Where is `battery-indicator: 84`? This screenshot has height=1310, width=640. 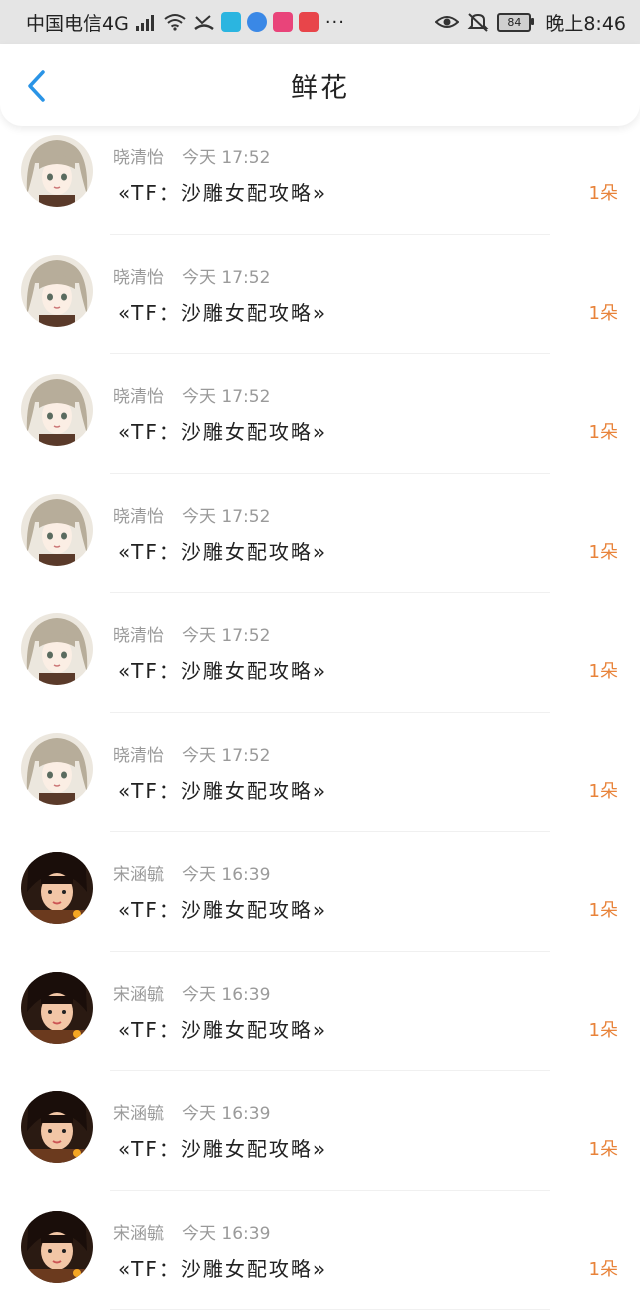 battery-indicator: 84 is located at coordinates (514, 22).